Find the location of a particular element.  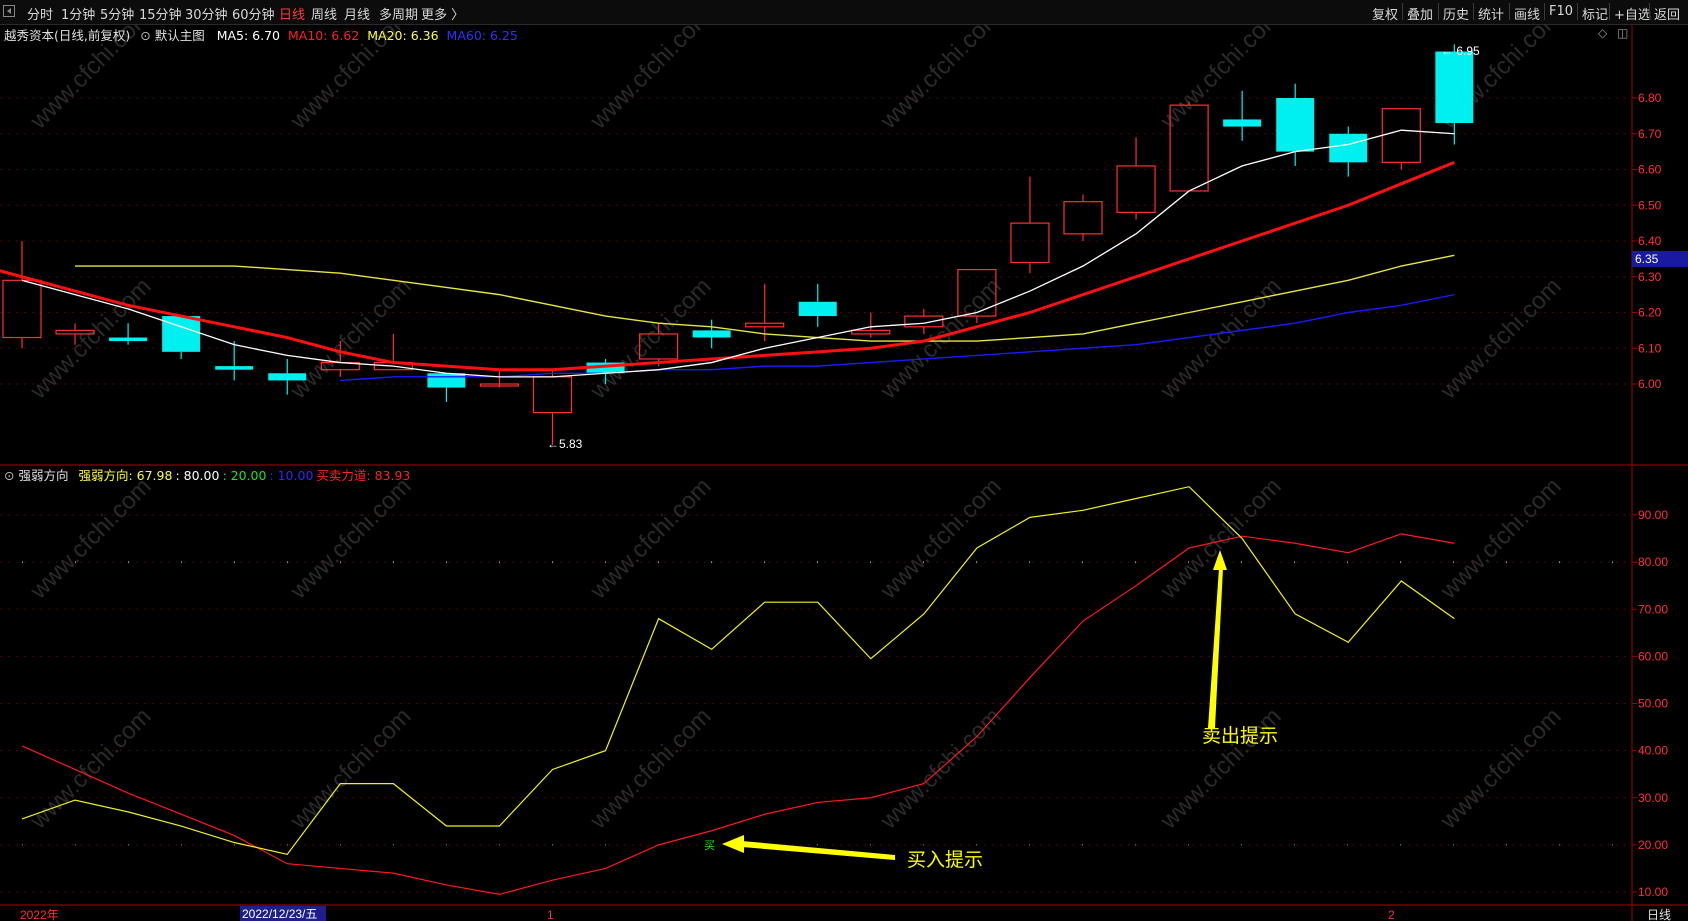

indicator-tick-label: 60.00 is located at coordinates (1653, 656).